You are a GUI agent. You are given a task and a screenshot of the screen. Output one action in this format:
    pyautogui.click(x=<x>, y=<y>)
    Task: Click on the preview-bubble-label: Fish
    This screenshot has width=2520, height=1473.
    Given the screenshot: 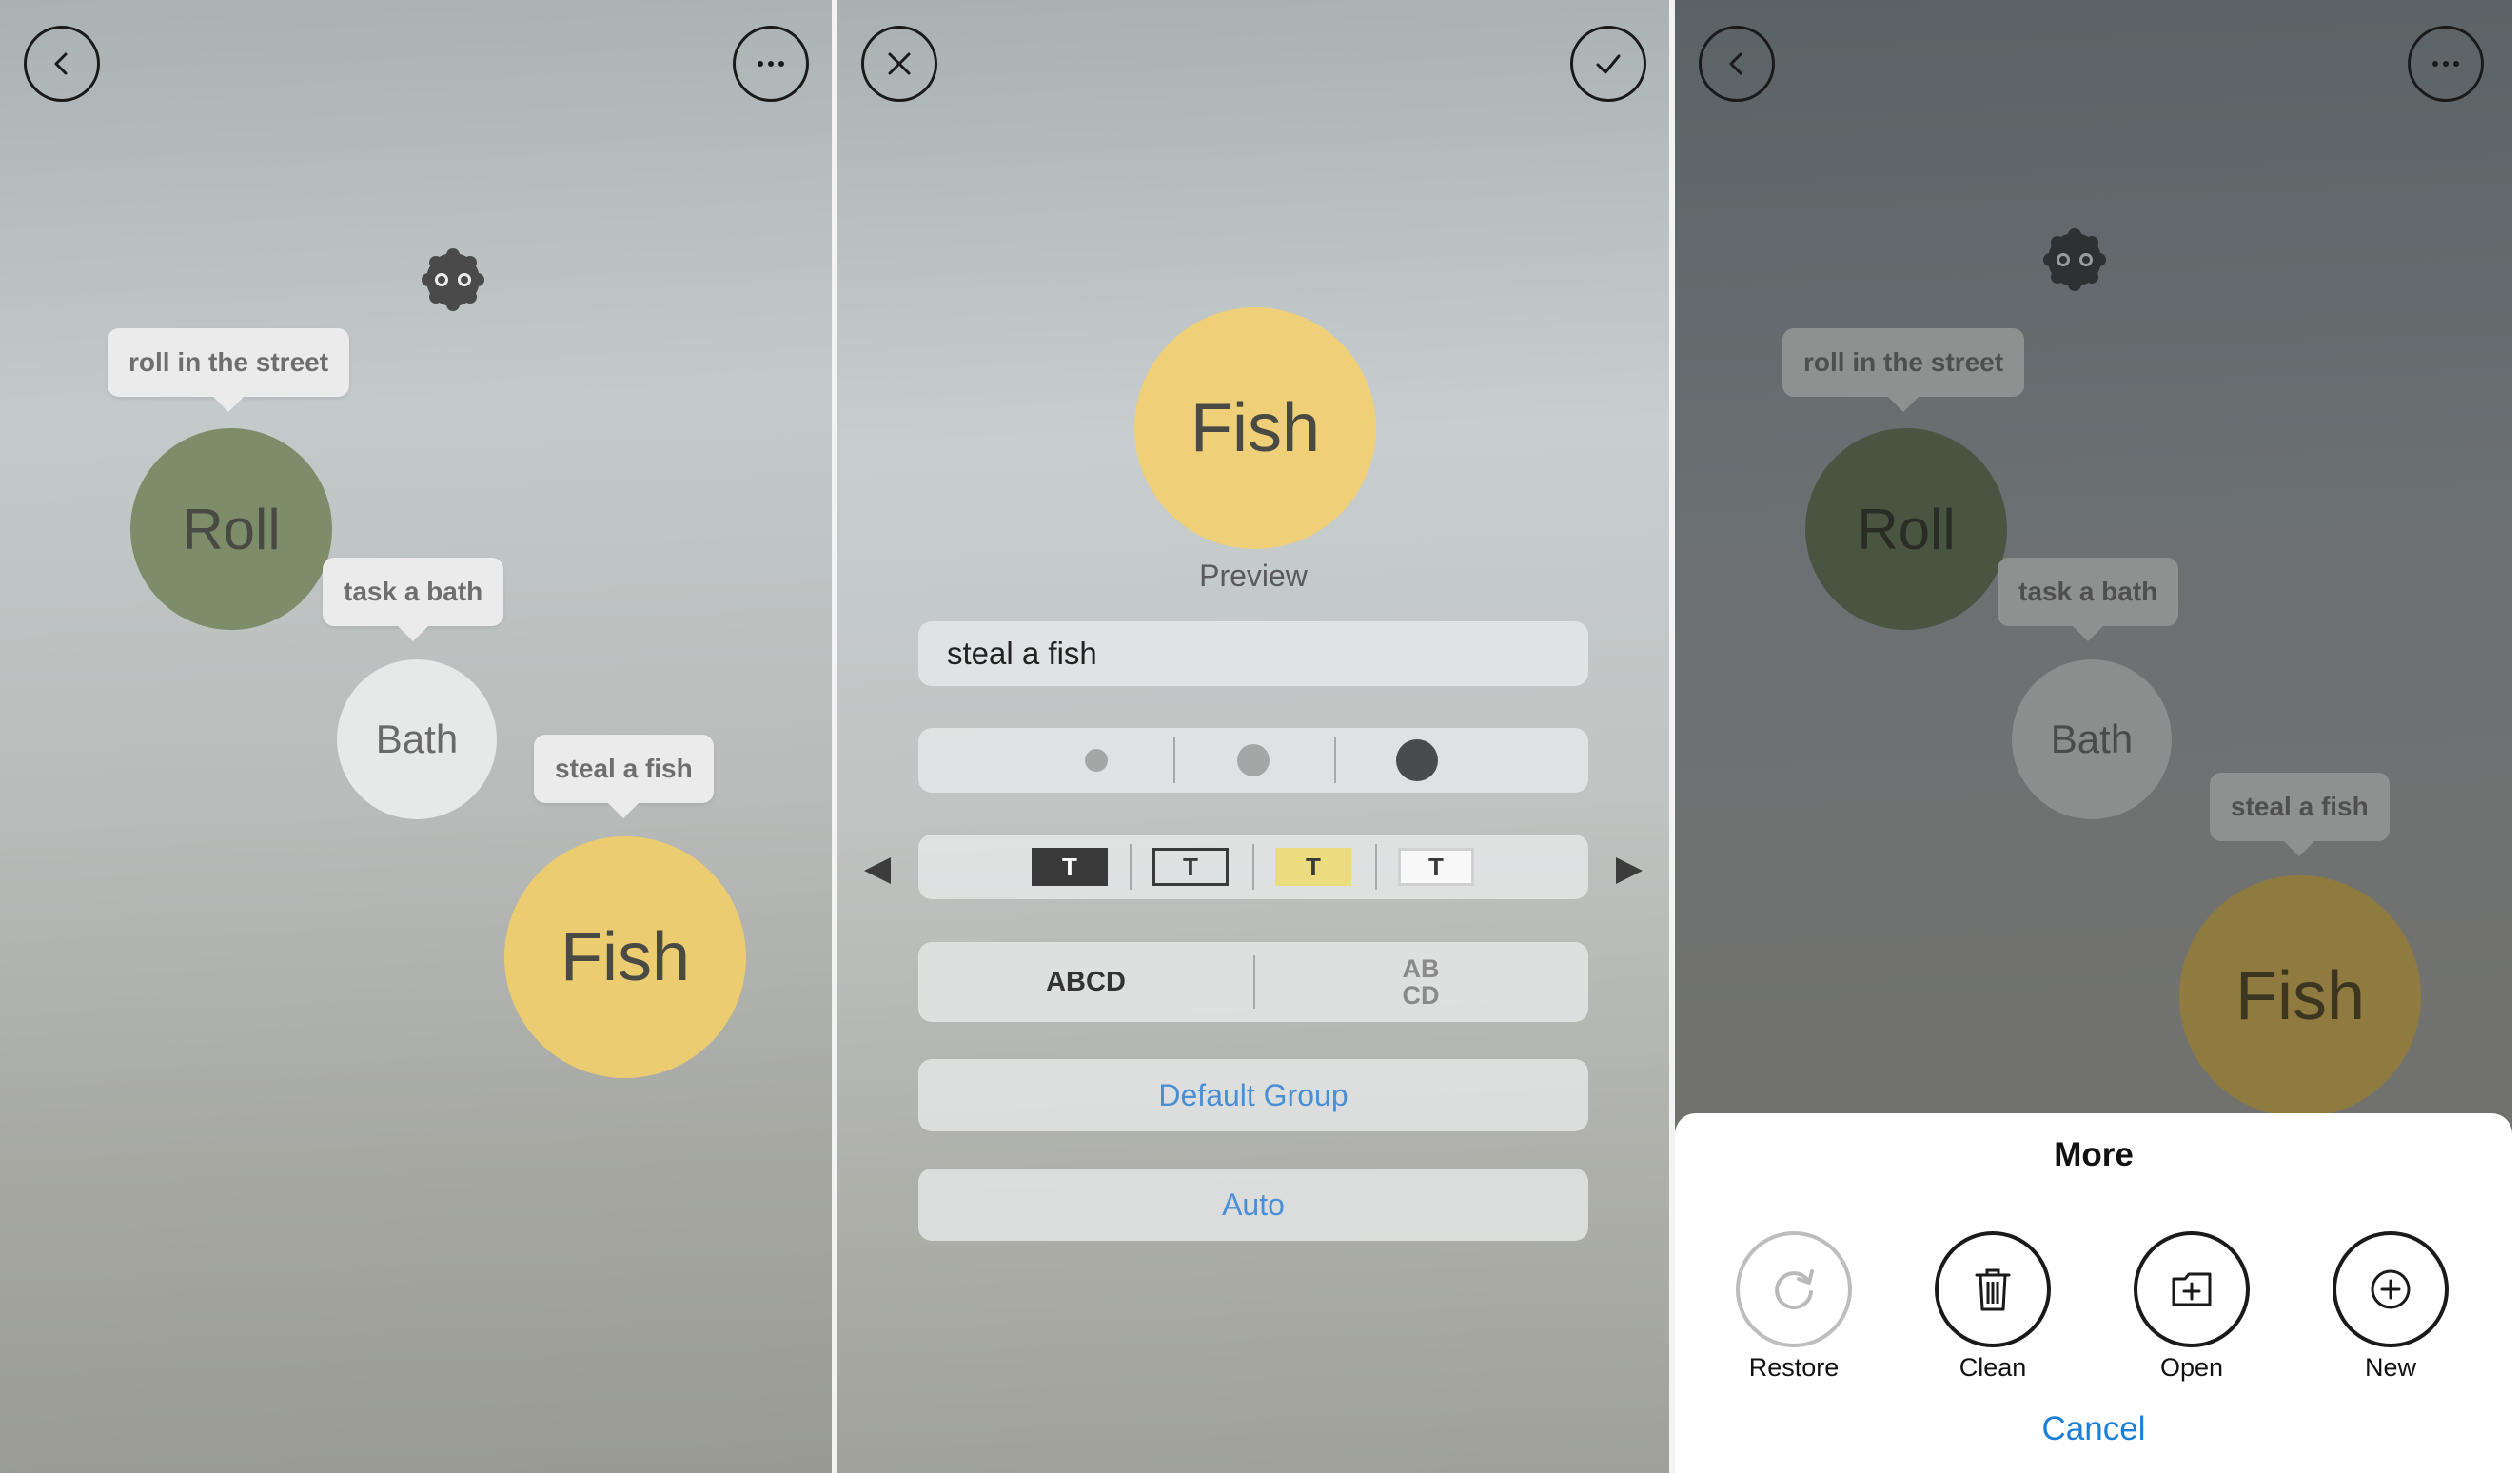 What is the action you would take?
    pyautogui.click(x=1255, y=428)
    